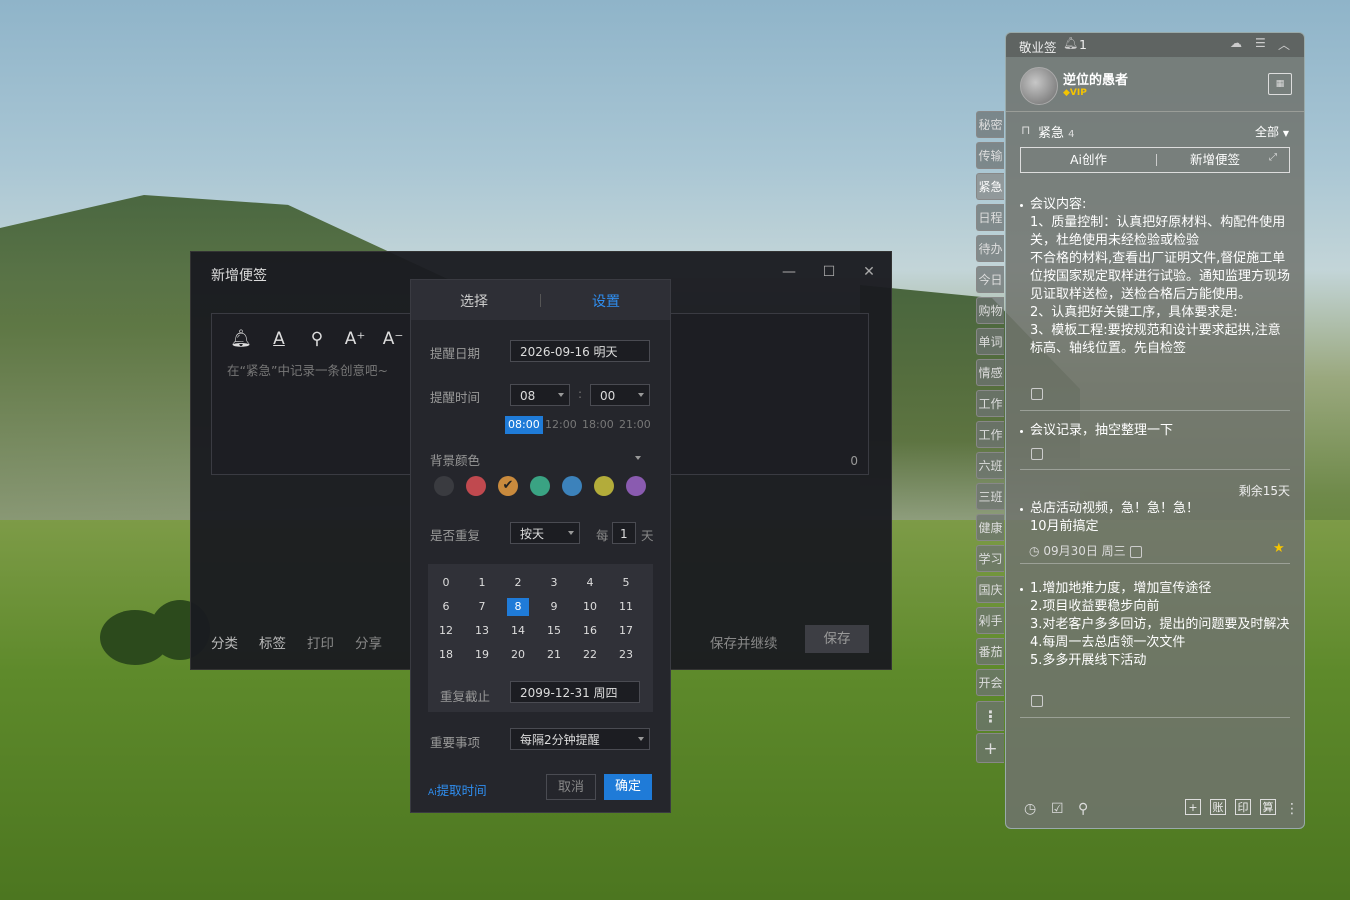 Image resolution: width=1350 pixels, height=900 pixels. What do you see at coordinates (606, 301) in the screenshot?
I see `tab-settings: 设置` at bounding box center [606, 301].